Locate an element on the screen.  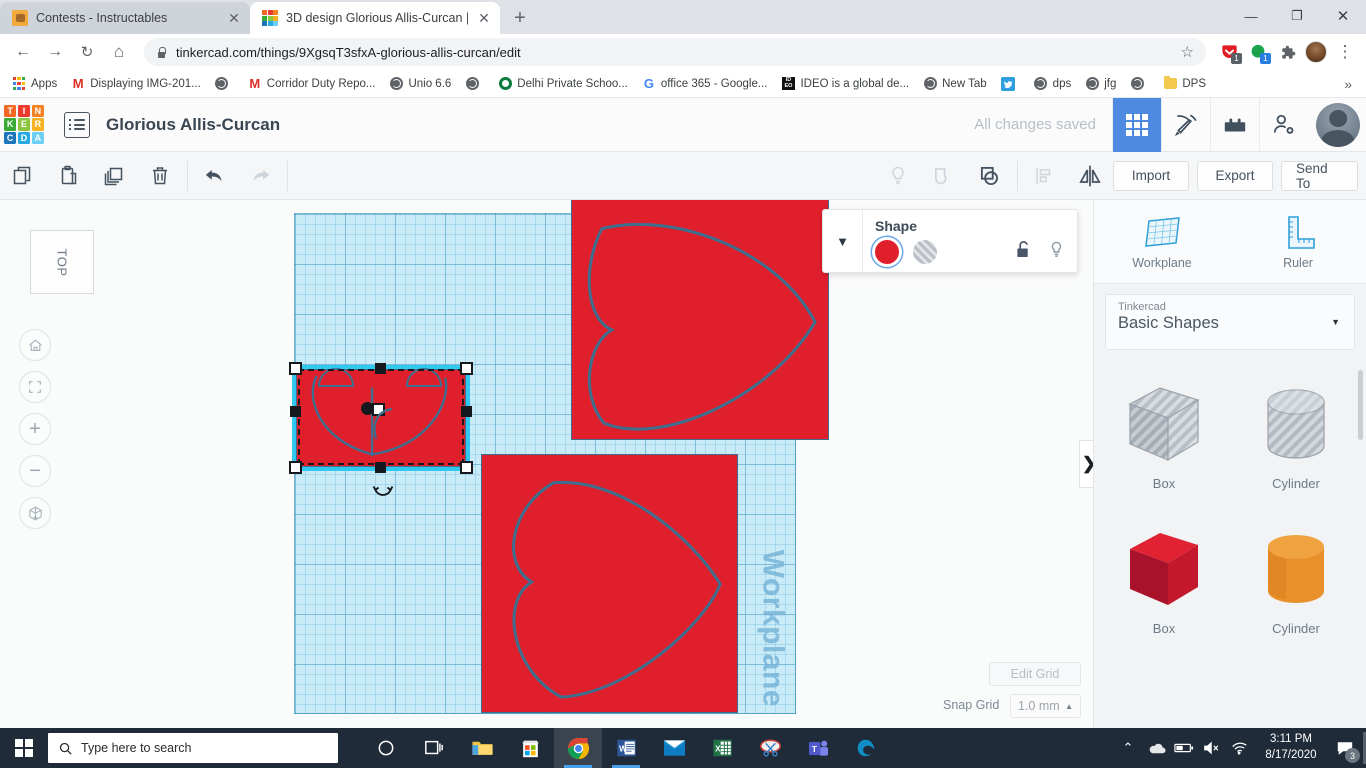
chrome-menu-icon: ⋮ is located at coordinates (1345, 52).